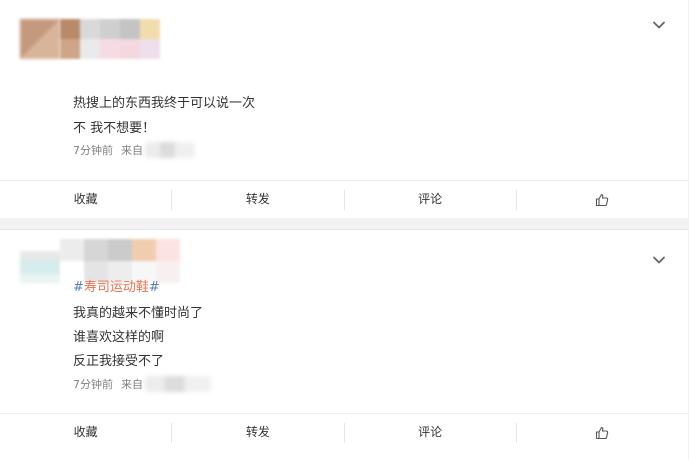 The width and height of the screenshot is (689, 460). What do you see at coordinates (110, 39) in the screenshot?
I see `username-blurred` at bounding box center [110, 39].